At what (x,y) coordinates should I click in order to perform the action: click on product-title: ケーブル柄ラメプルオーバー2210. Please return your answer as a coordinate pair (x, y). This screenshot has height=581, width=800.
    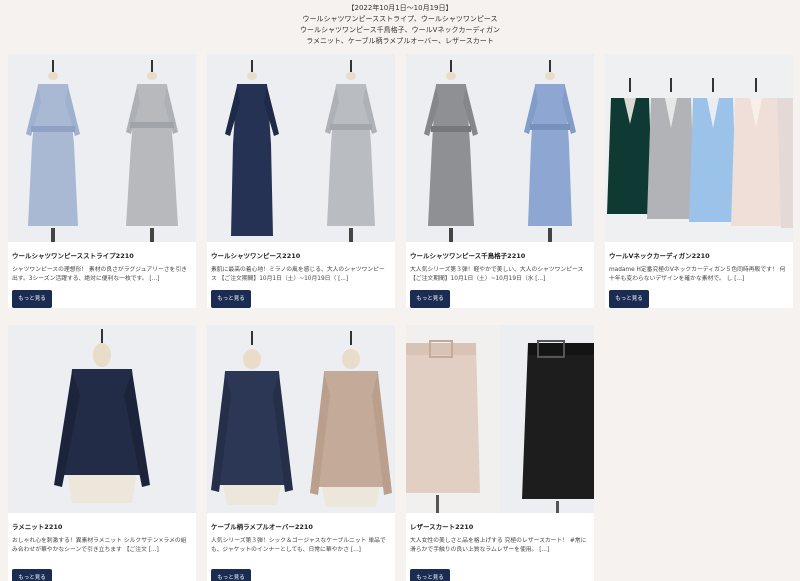
    Looking at the image, I should click on (303, 527).